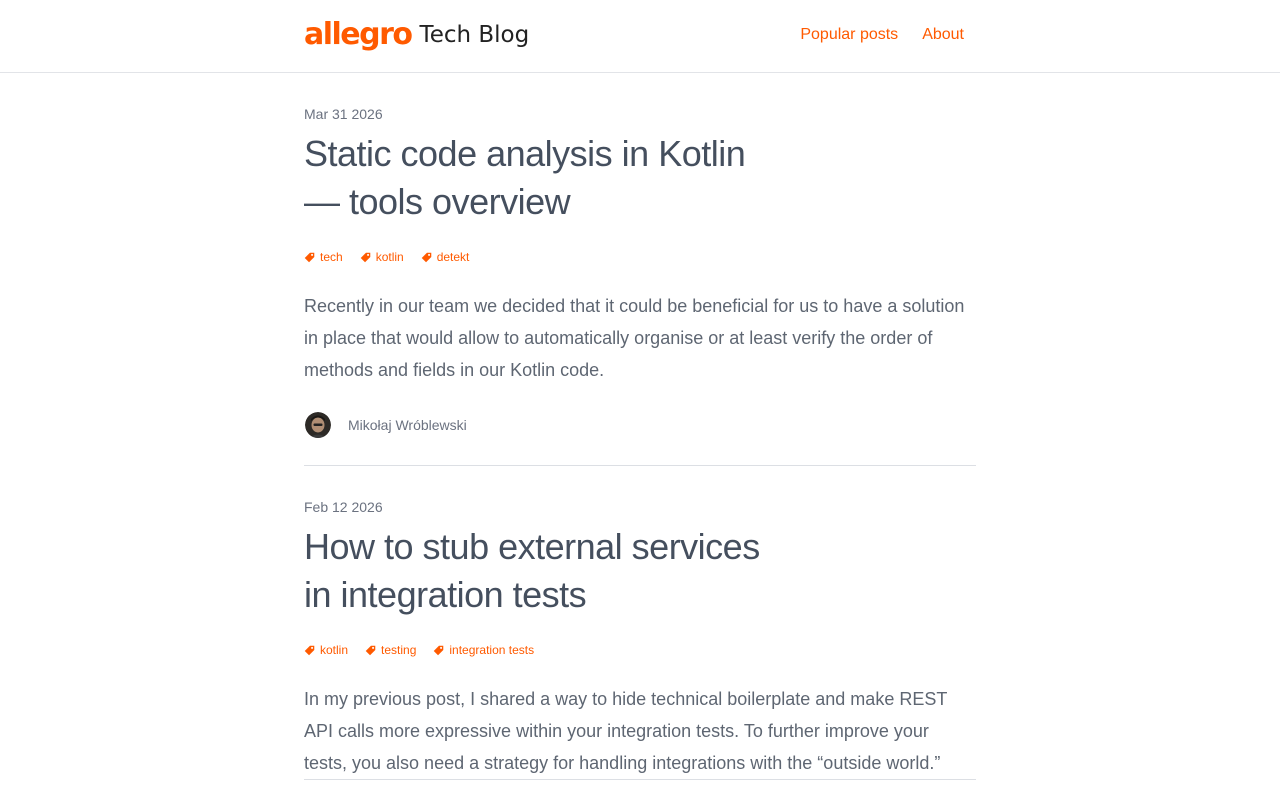  Describe the element at coordinates (407, 425) in the screenshot. I see `author-name: Mikołaj Wróblewski` at that location.